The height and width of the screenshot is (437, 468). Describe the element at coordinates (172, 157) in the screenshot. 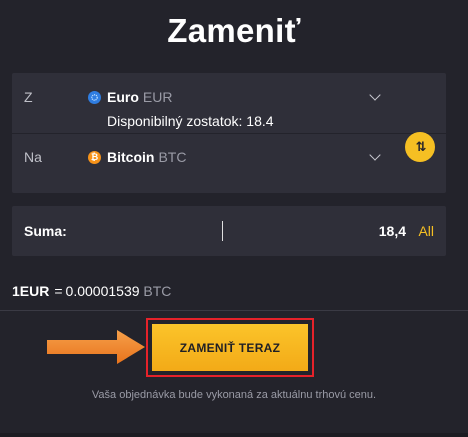

I see `to-coin-code: BTC` at that location.